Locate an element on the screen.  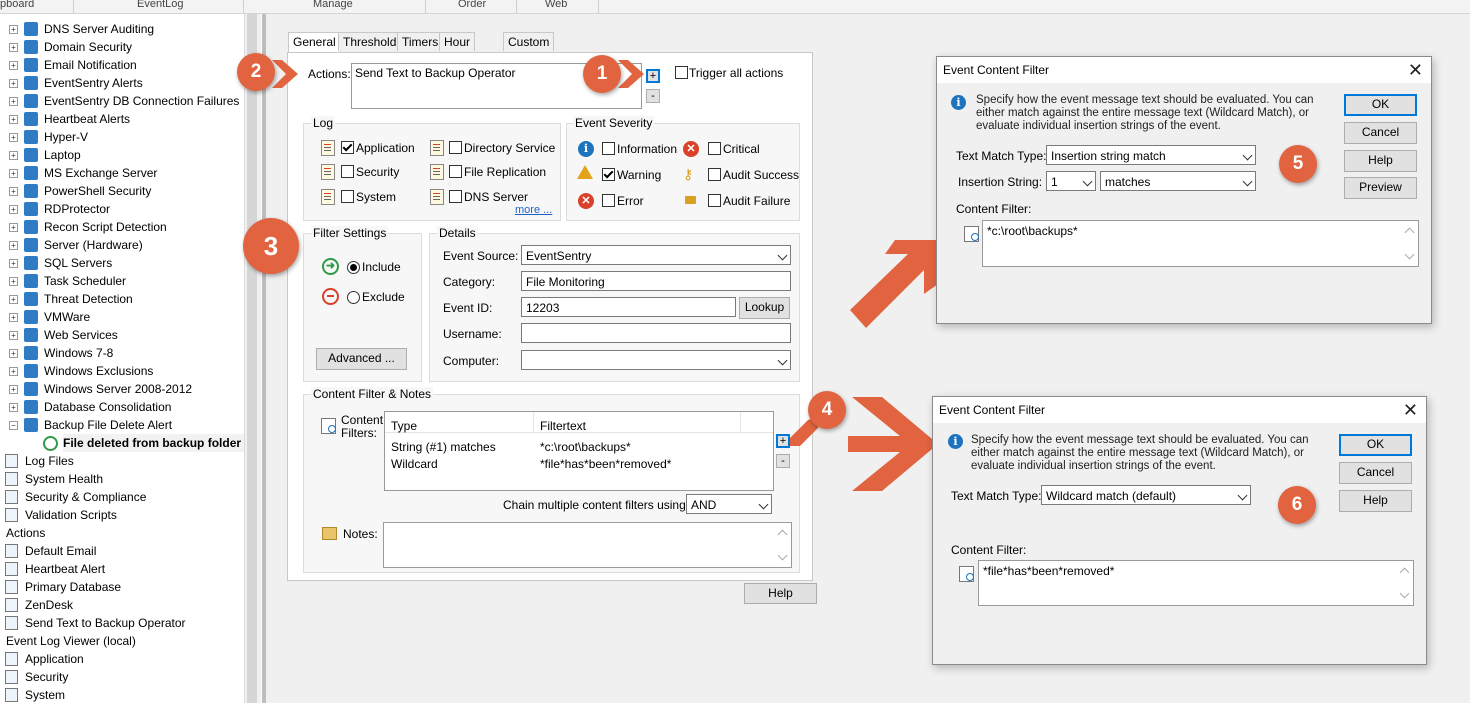
include-radio is located at coordinates (353, 267).